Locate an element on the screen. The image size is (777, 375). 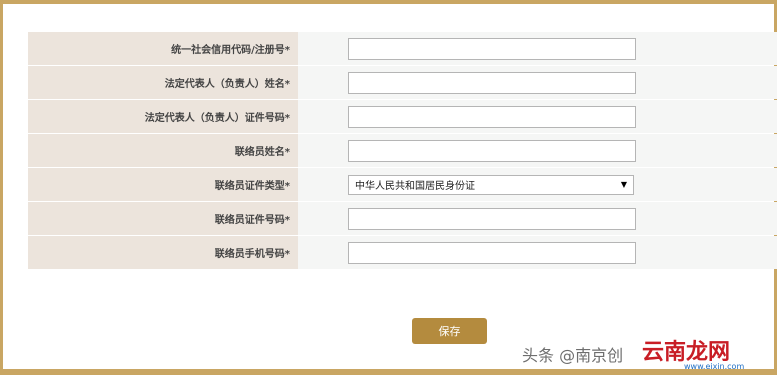
form-row-contact-id-number: 联络员证件号码* is located at coordinates (402, 218).